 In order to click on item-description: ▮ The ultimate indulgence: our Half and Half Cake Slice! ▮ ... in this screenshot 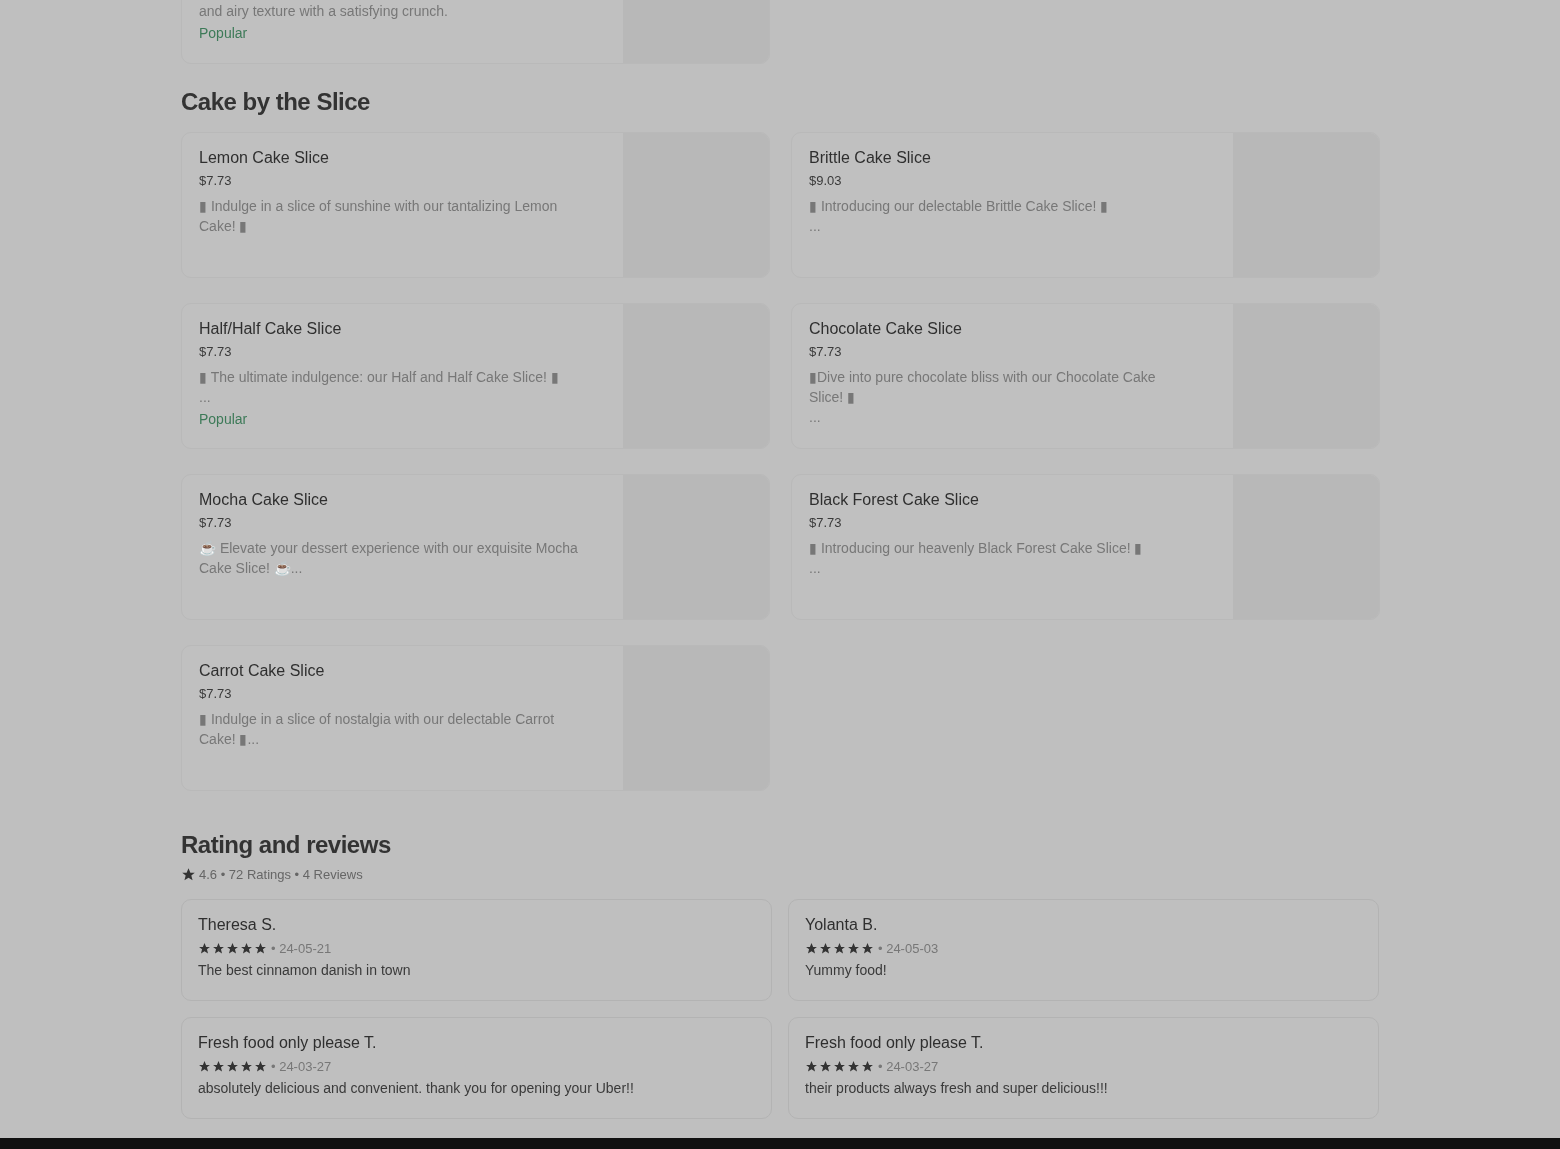, I will do `click(379, 387)`.